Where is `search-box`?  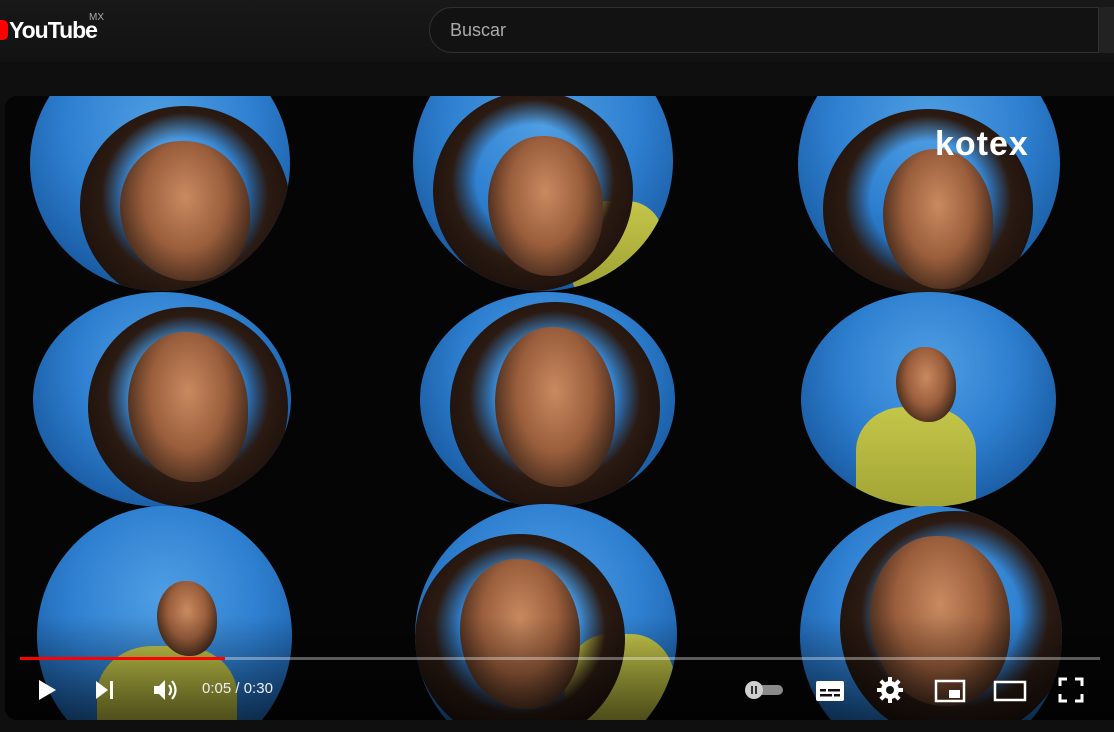 search-box is located at coordinates (771, 30).